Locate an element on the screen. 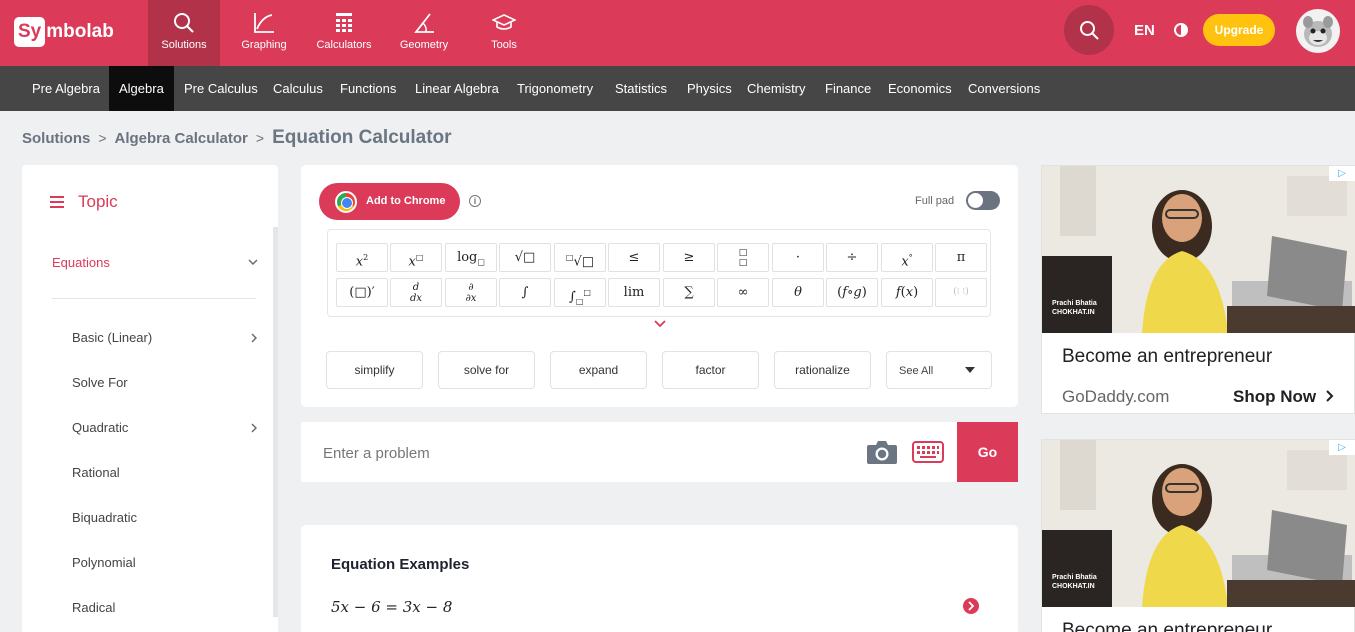  key-nth-root: □√□ is located at coordinates (580, 257).